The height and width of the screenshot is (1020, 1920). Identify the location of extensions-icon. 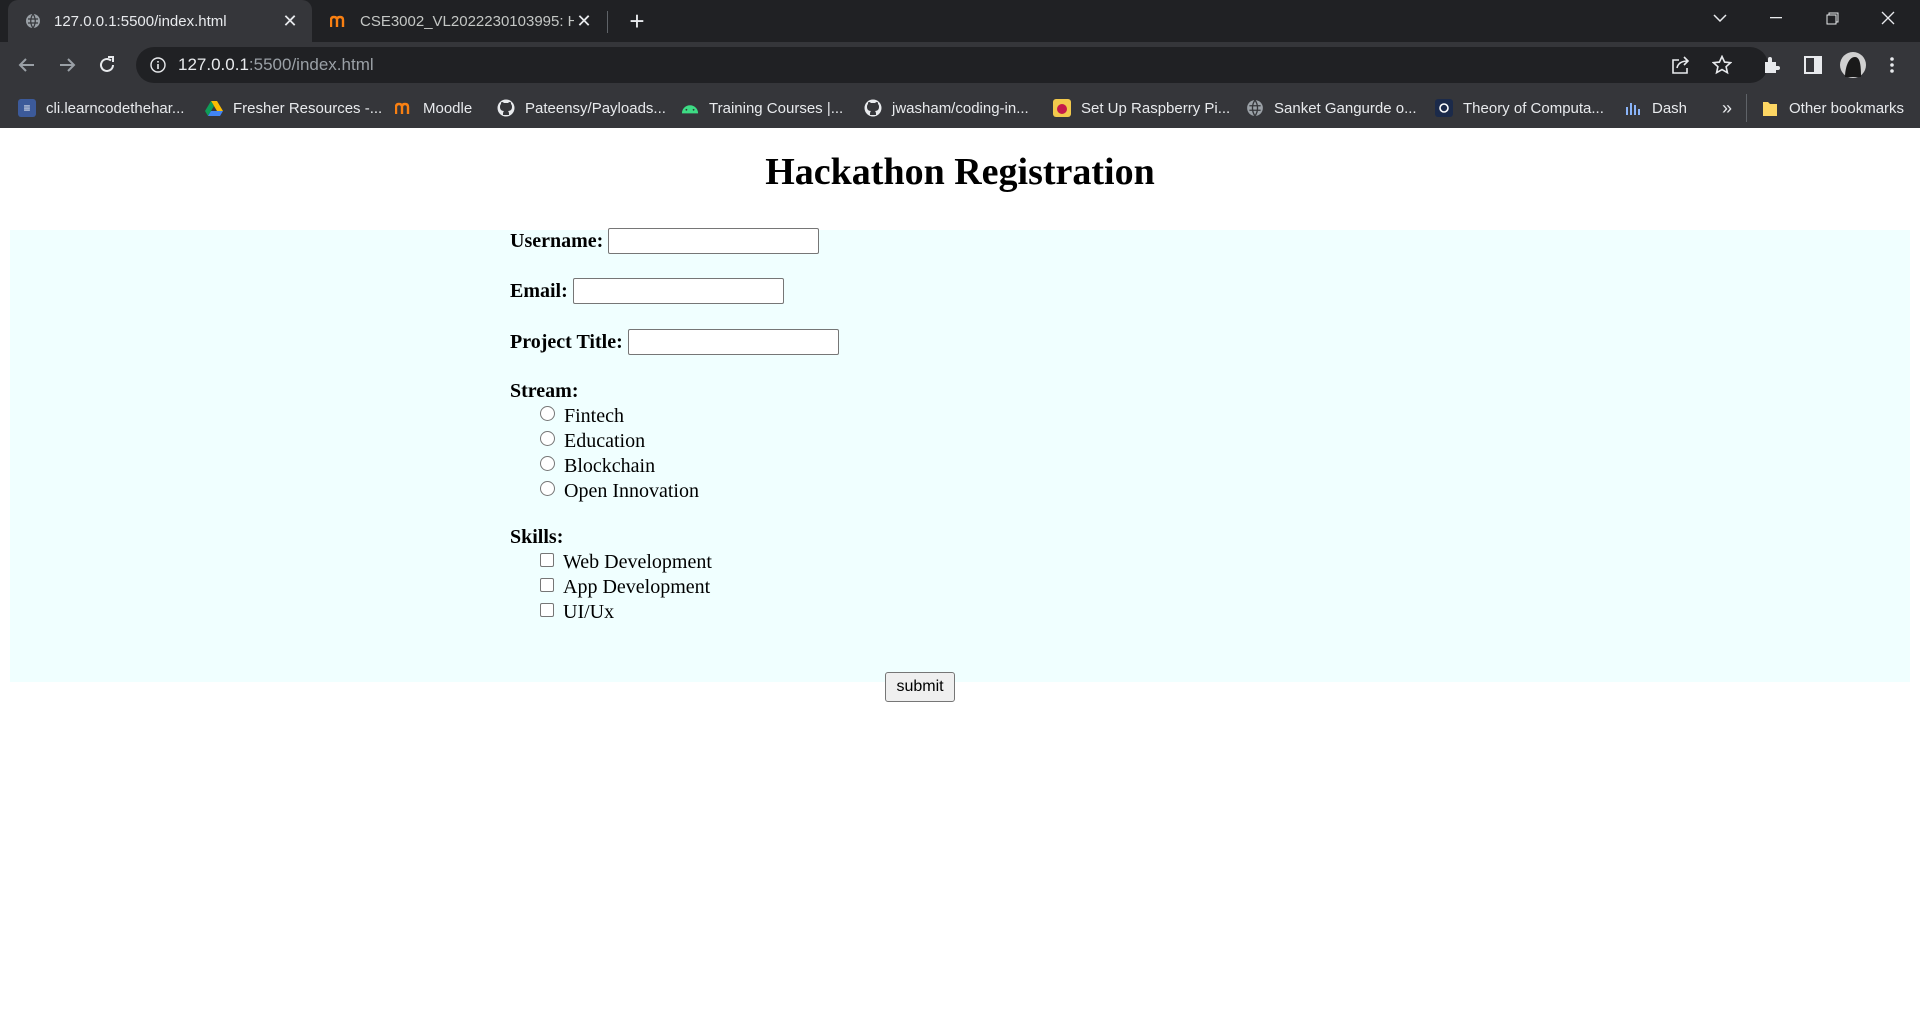
(1772, 65).